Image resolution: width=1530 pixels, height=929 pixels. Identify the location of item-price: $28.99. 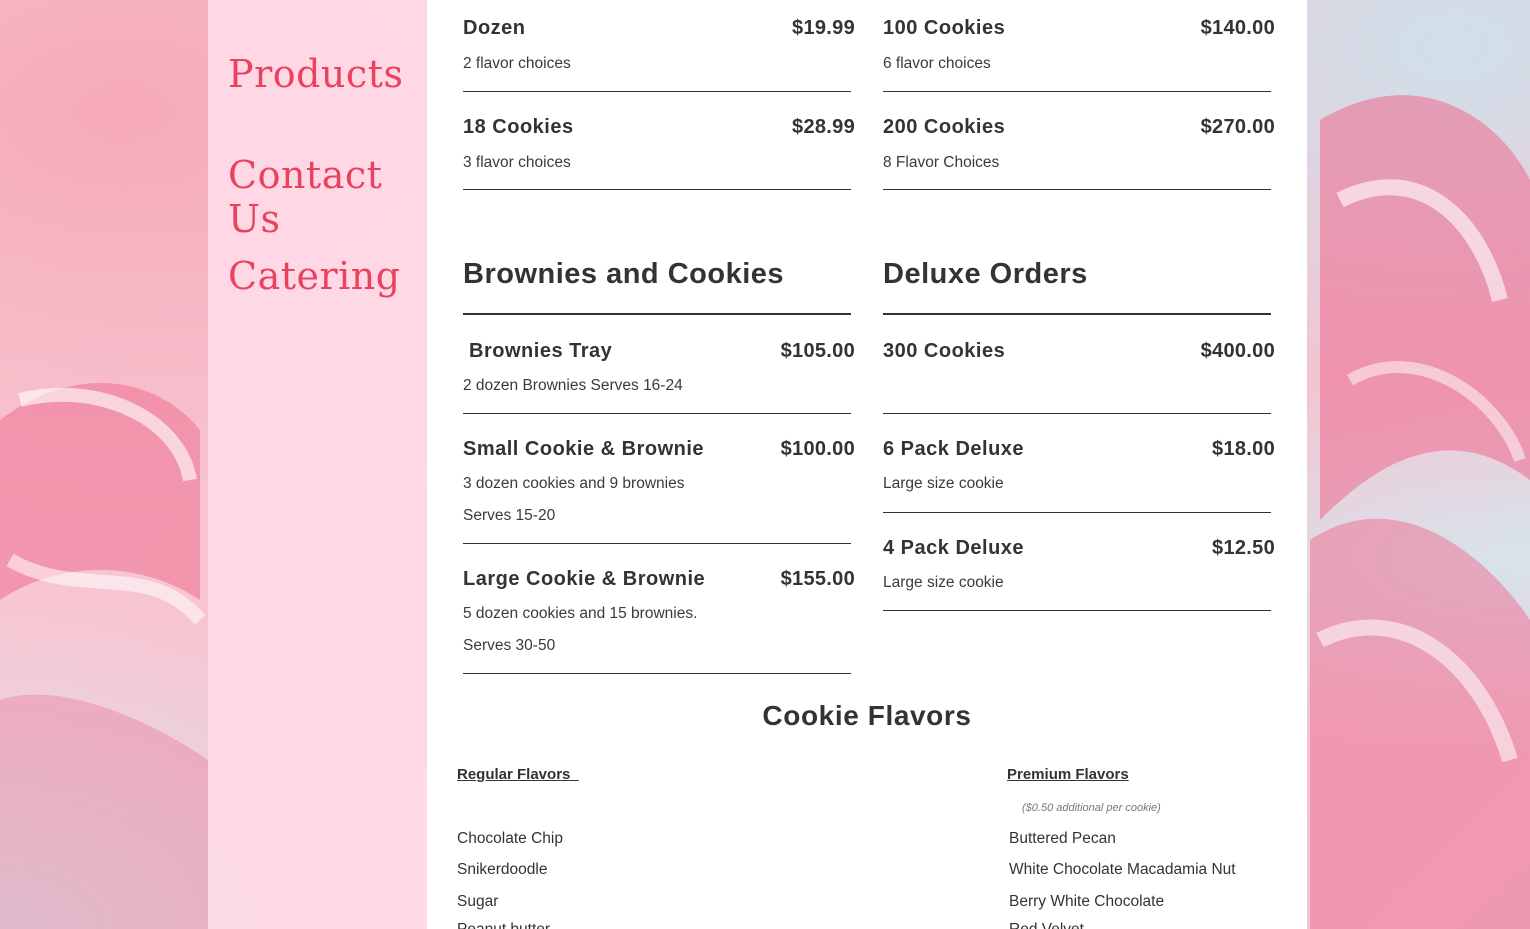
(823, 127).